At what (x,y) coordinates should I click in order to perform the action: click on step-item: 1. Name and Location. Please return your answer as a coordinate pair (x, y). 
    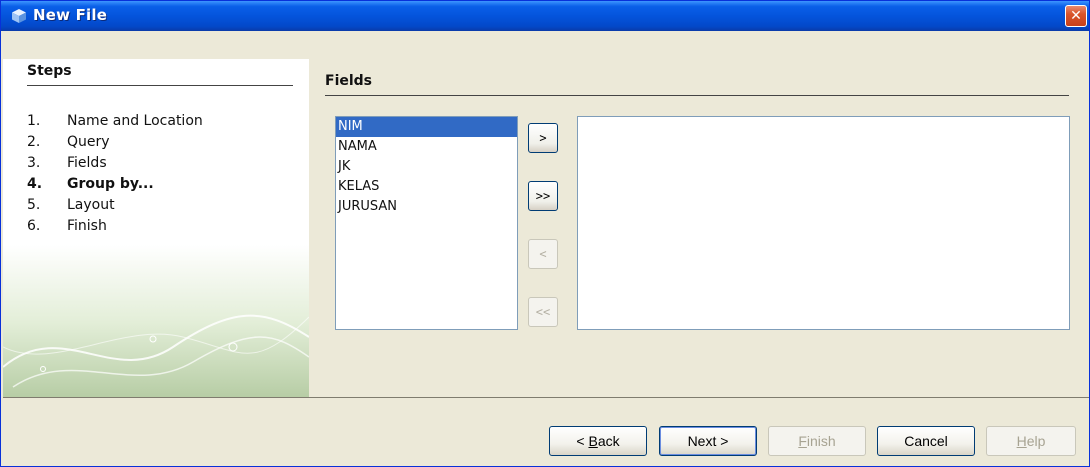
    Looking at the image, I should click on (115, 121).